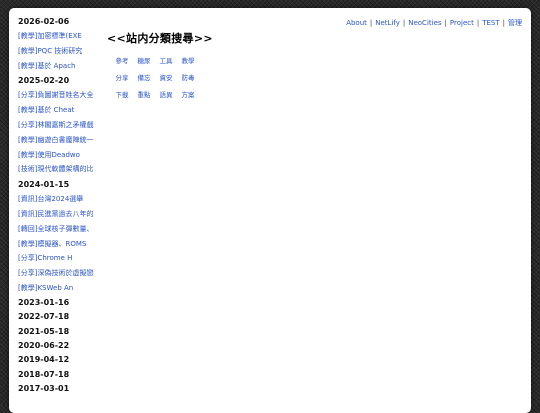 Image resolution: width=540 pixels, height=413 pixels. I want to click on post-link: [教學]模擬器、ROMS, so click(62, 244).